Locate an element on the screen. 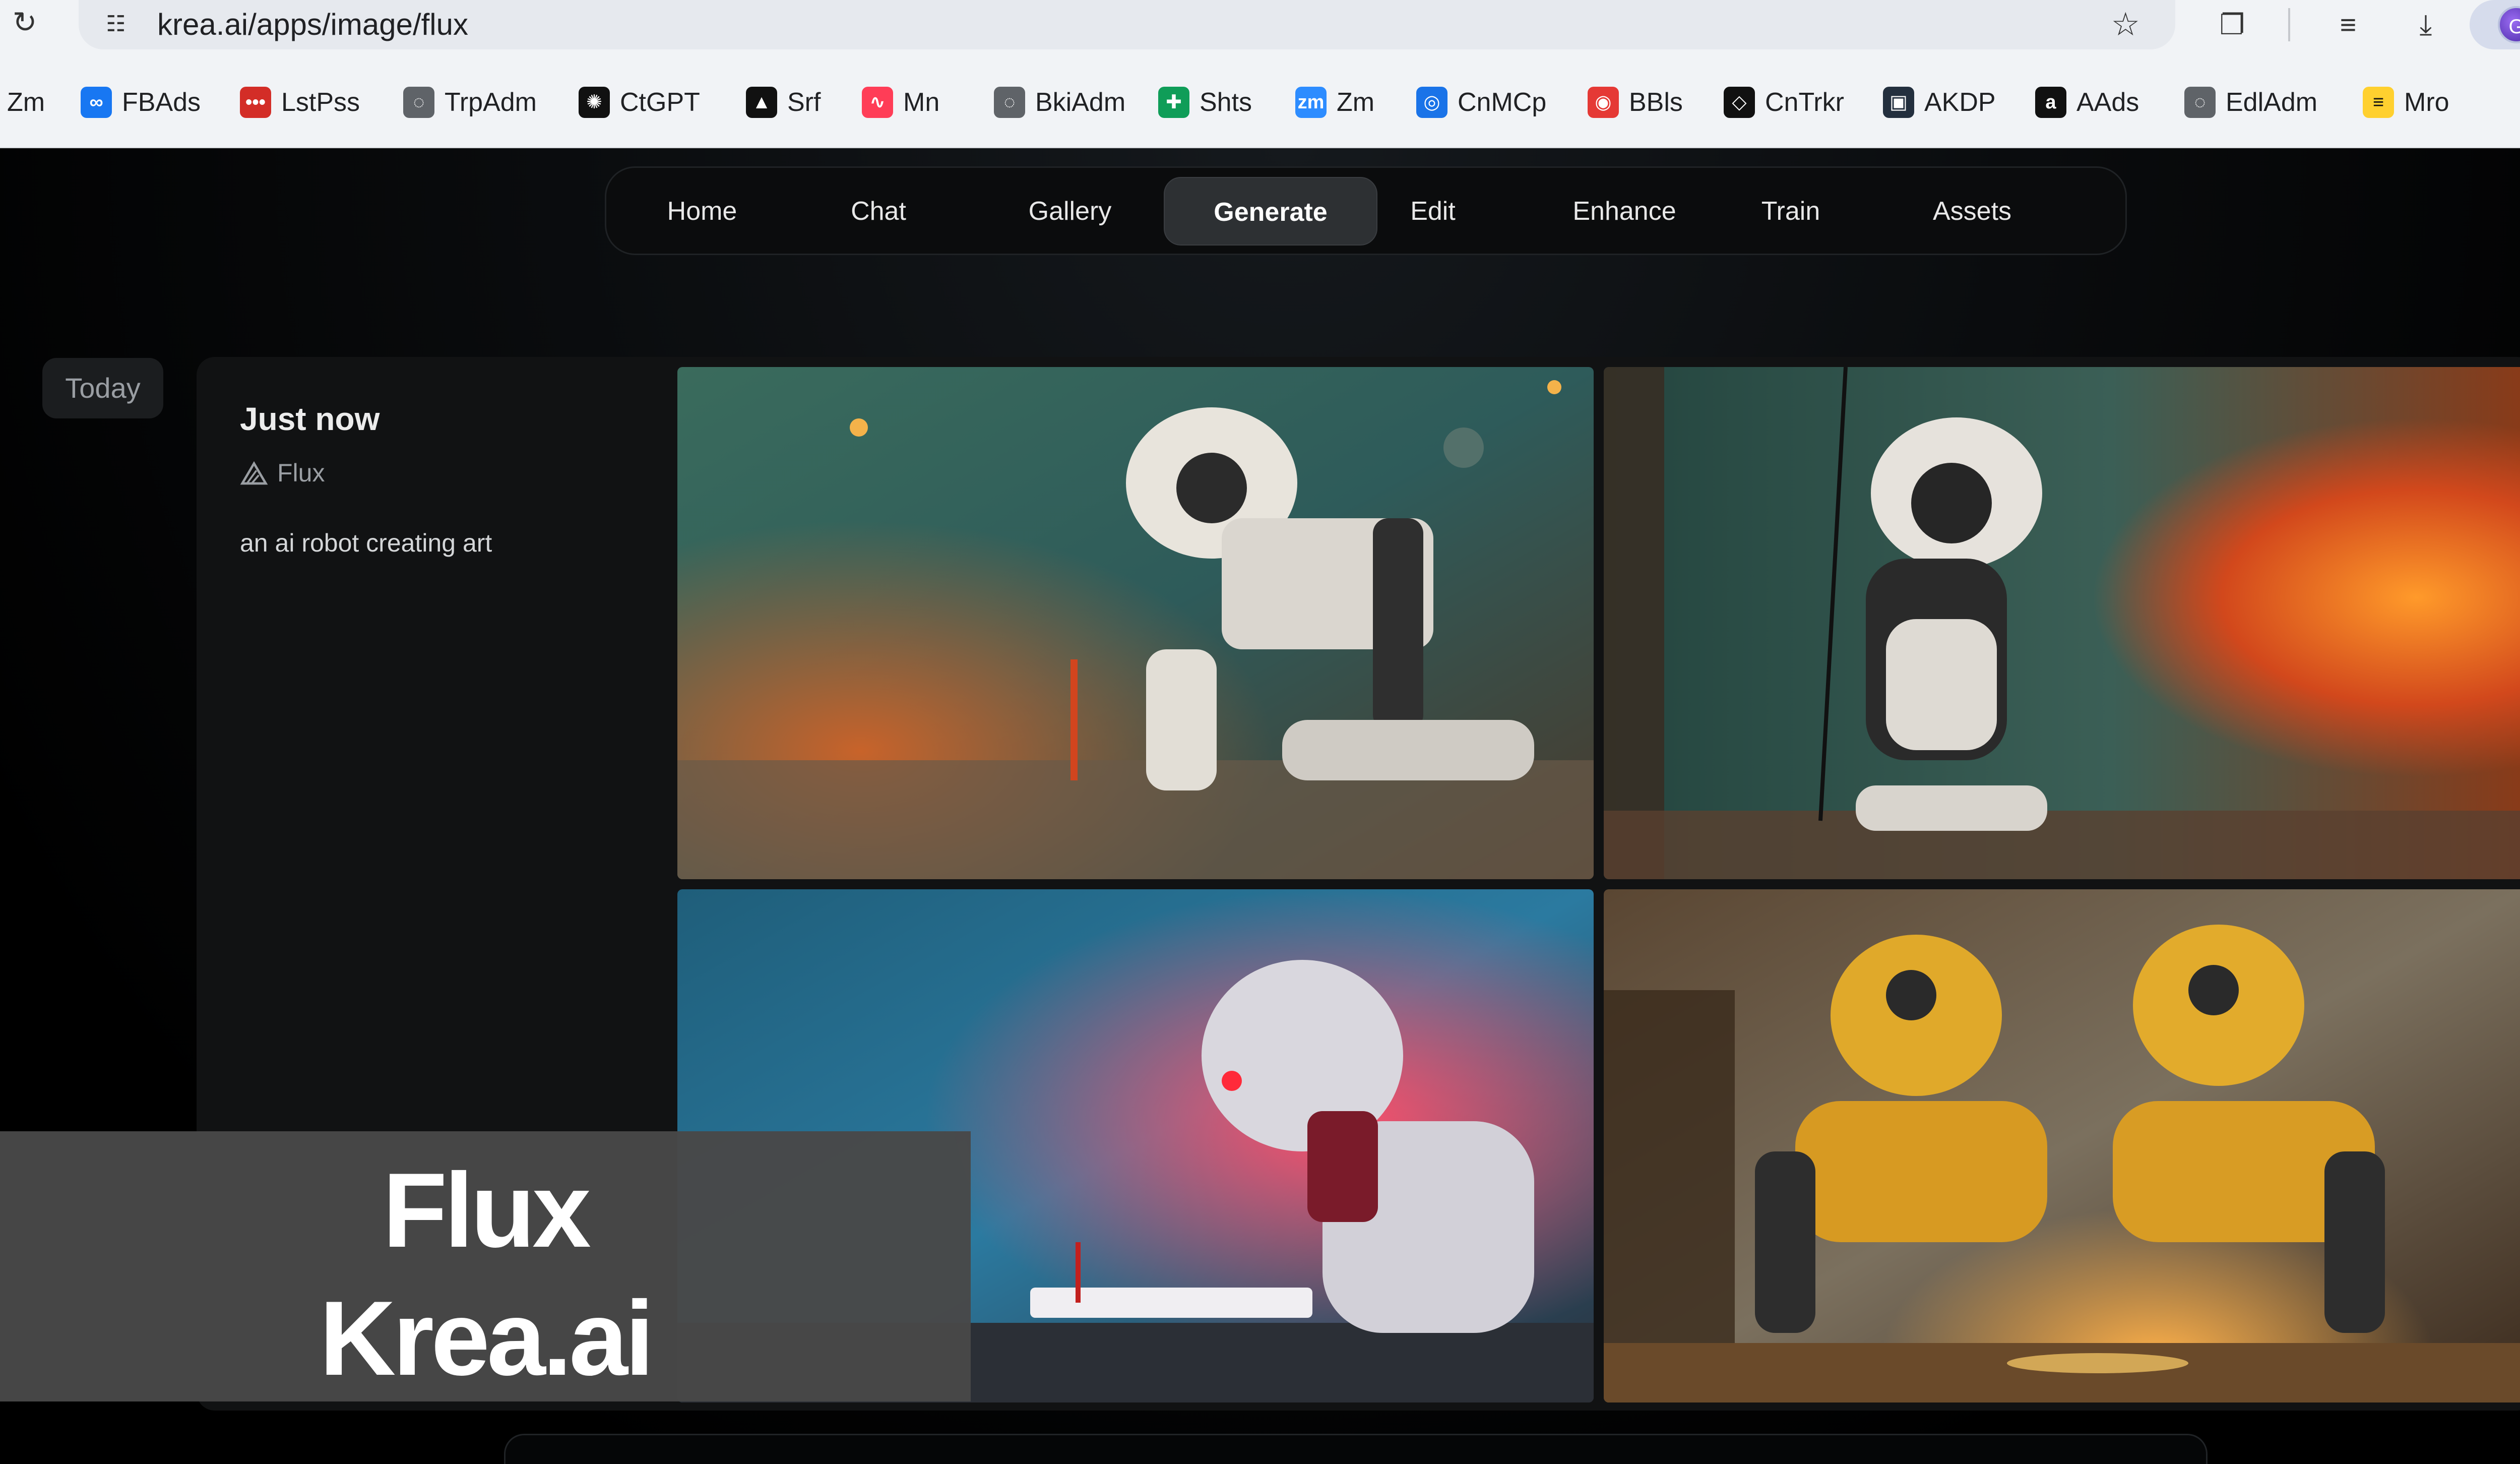 This screenshot has width=2520, height=1464. bookmark-13: ▣ AKDP is located at coordinates (1939, 102).